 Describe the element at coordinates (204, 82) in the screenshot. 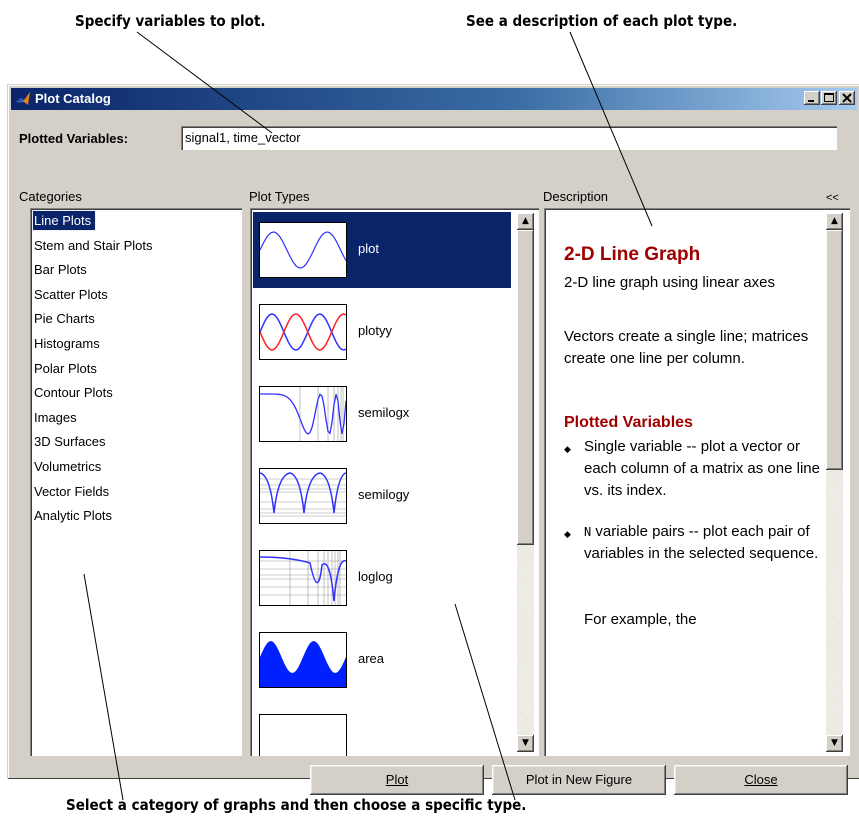

I see `callout-line-variables` at that location.